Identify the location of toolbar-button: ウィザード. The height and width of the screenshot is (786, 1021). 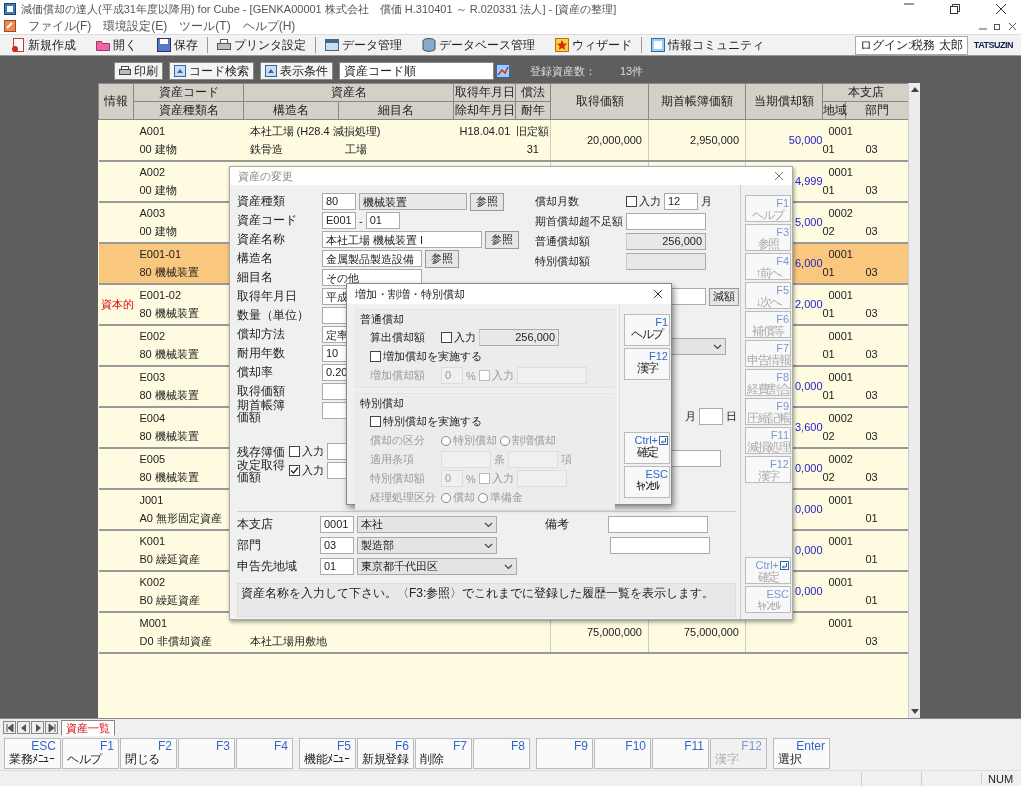
(593, 45).